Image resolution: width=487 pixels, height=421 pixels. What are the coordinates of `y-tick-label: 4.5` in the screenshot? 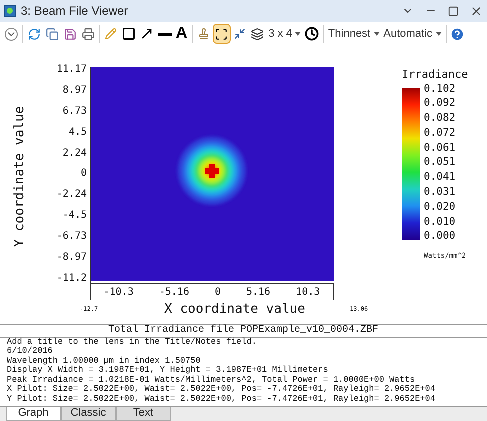 It's located at (77, 132).